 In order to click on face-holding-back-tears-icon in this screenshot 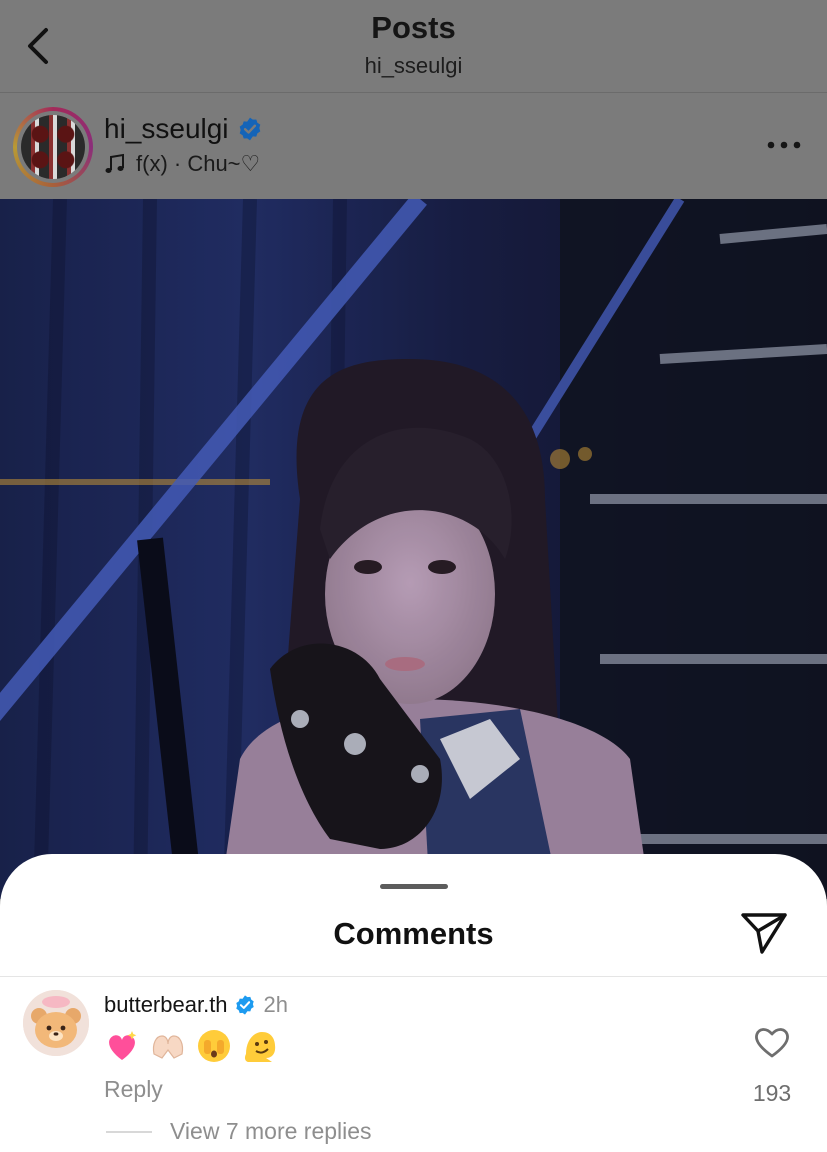, I will do `click(214, 1046)`.